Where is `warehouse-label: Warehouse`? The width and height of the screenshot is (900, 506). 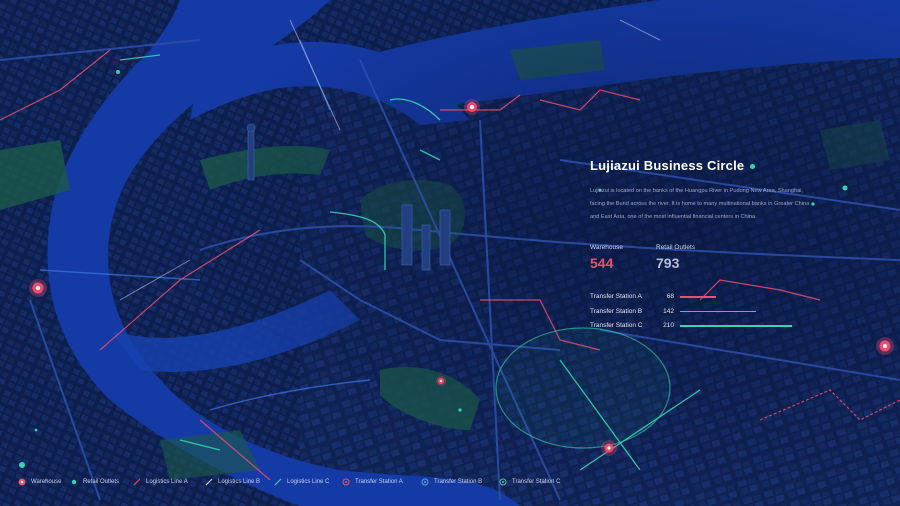 warehouse-label: Warehouse is located at coordinates (606, 247).